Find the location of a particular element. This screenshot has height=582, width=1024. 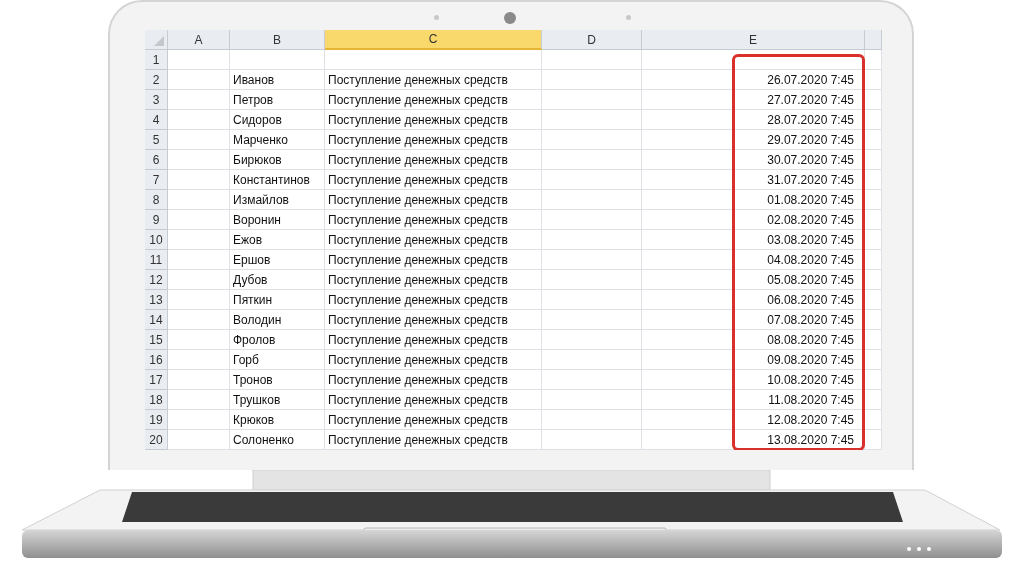

row-header: 1 is located at coordinates (156, 60).